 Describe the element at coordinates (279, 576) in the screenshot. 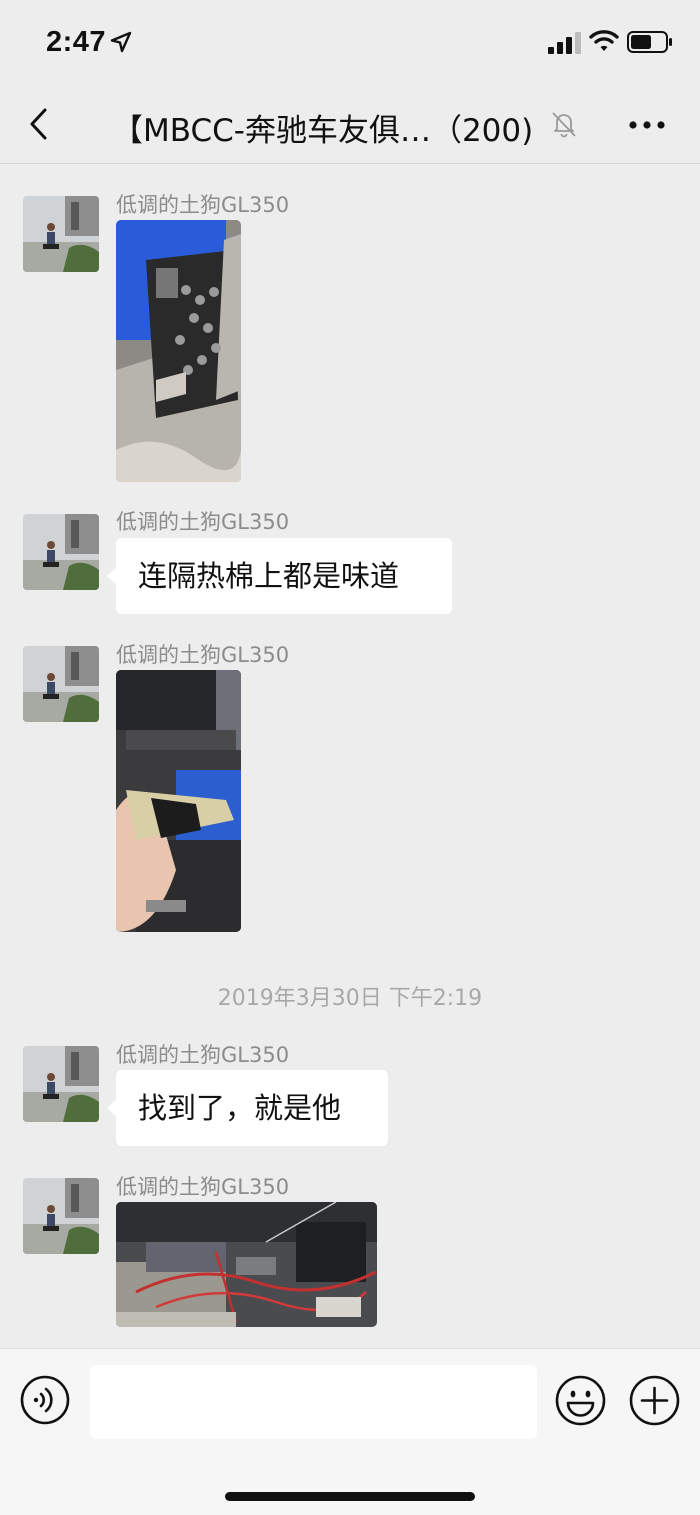

I see `message-bubble: 连隔热棉上都是味道` at that location.